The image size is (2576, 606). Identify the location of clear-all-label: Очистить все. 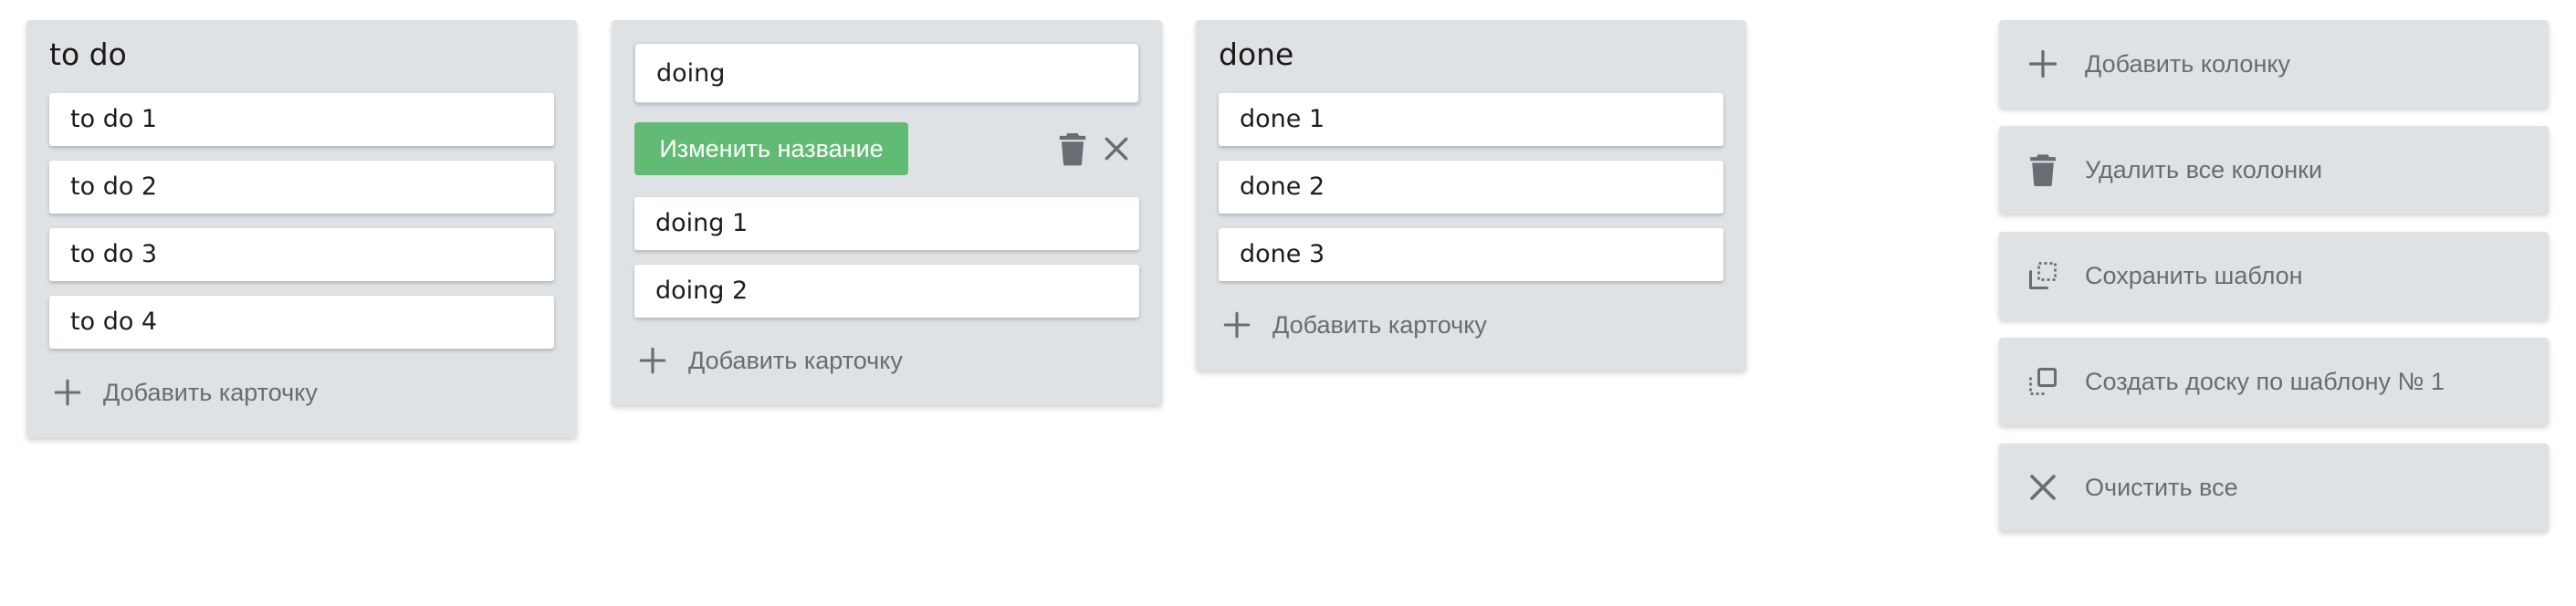
(2162, 487).